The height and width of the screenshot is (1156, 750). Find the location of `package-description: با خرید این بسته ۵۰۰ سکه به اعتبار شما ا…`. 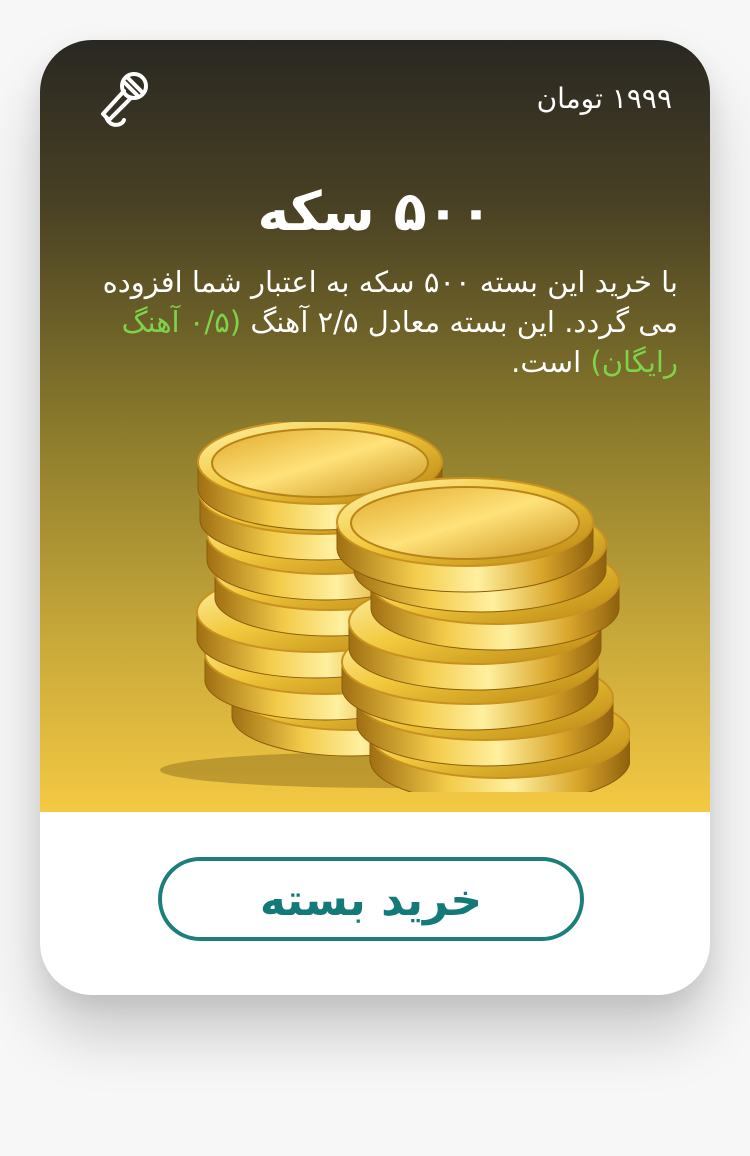

package-description: با خرید این بسته ۵۰۰ سکه به اعتبار شما ا… is located at coordinates (379, 322).